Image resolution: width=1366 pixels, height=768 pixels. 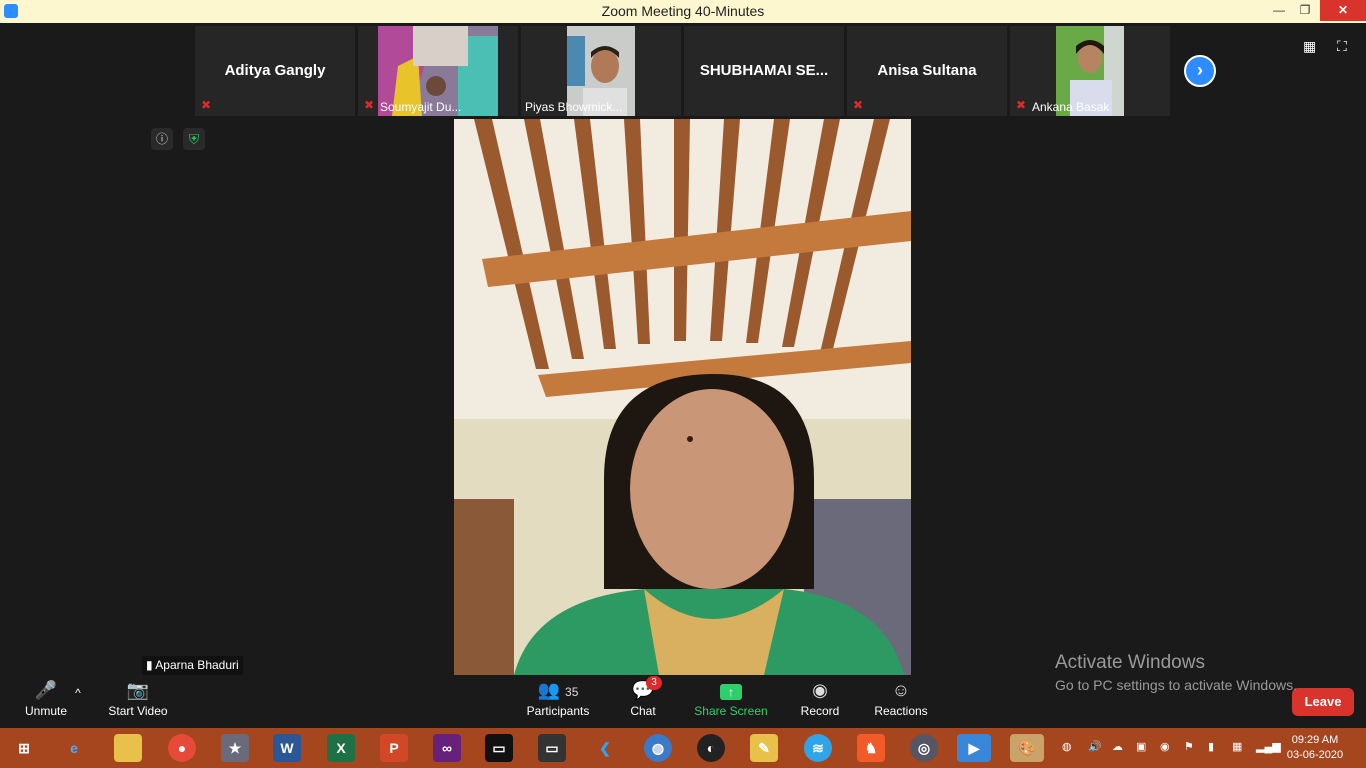 What do you see at coordinates (46, 711) in the screenshot?
I see `unmute-label: Unmute` at bounding box center [46, 711].